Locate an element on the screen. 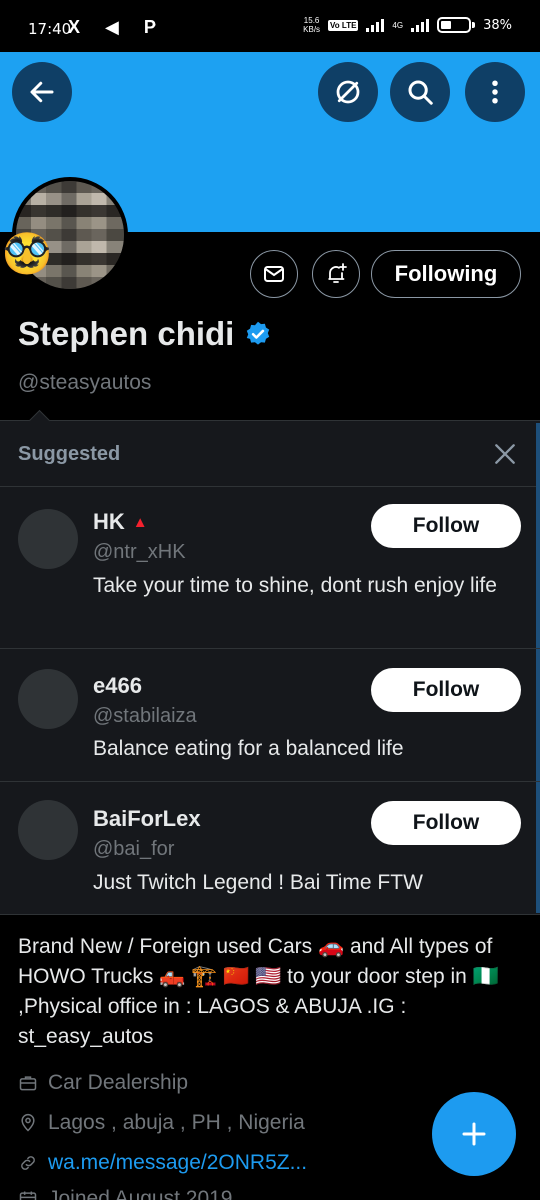 This screenshot has width=540, height=1200. suggested-handle: @bai_for is located at coordinates (134, 849).